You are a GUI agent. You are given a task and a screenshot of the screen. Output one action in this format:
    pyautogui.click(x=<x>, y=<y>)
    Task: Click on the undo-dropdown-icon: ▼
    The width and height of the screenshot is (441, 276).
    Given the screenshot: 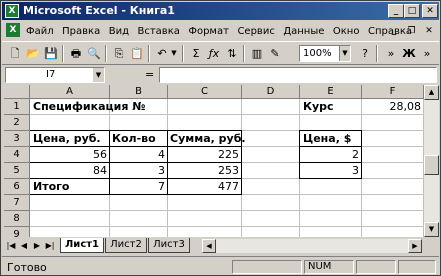 What is the action you would take?
    pyautogui.click(x=174, y=53)
    